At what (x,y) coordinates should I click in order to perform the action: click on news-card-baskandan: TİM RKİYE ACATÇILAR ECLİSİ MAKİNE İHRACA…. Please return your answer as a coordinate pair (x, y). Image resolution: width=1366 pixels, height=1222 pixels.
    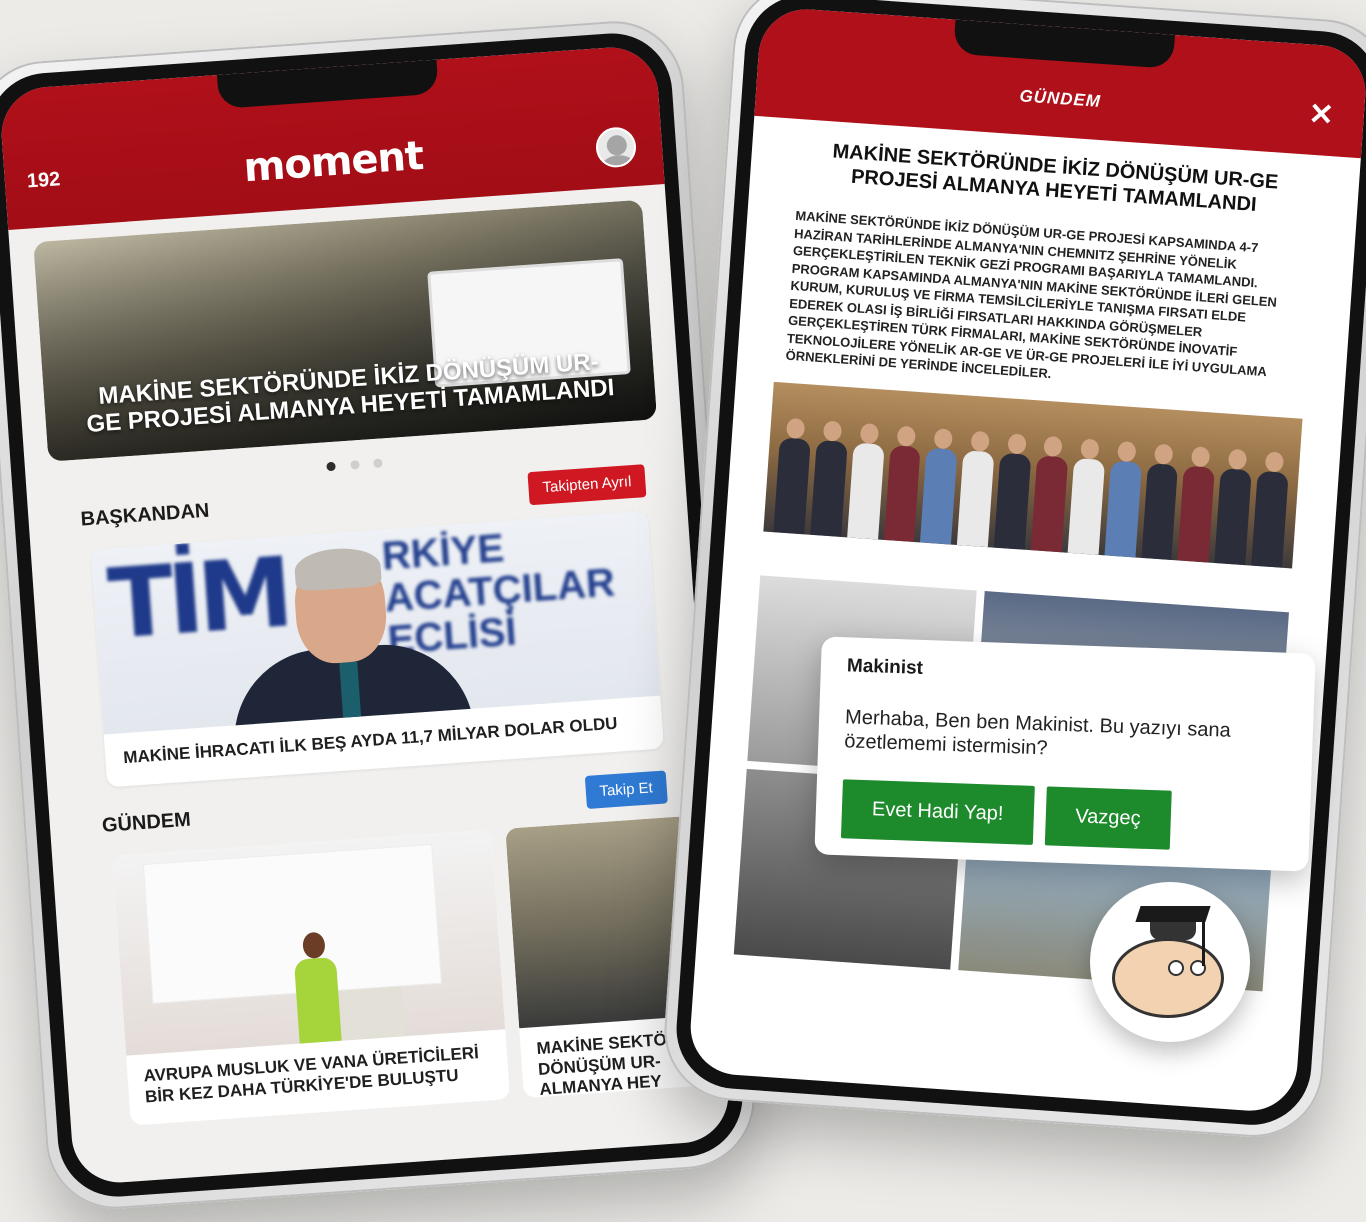
    Looking at the image, I should click on (377, 649).